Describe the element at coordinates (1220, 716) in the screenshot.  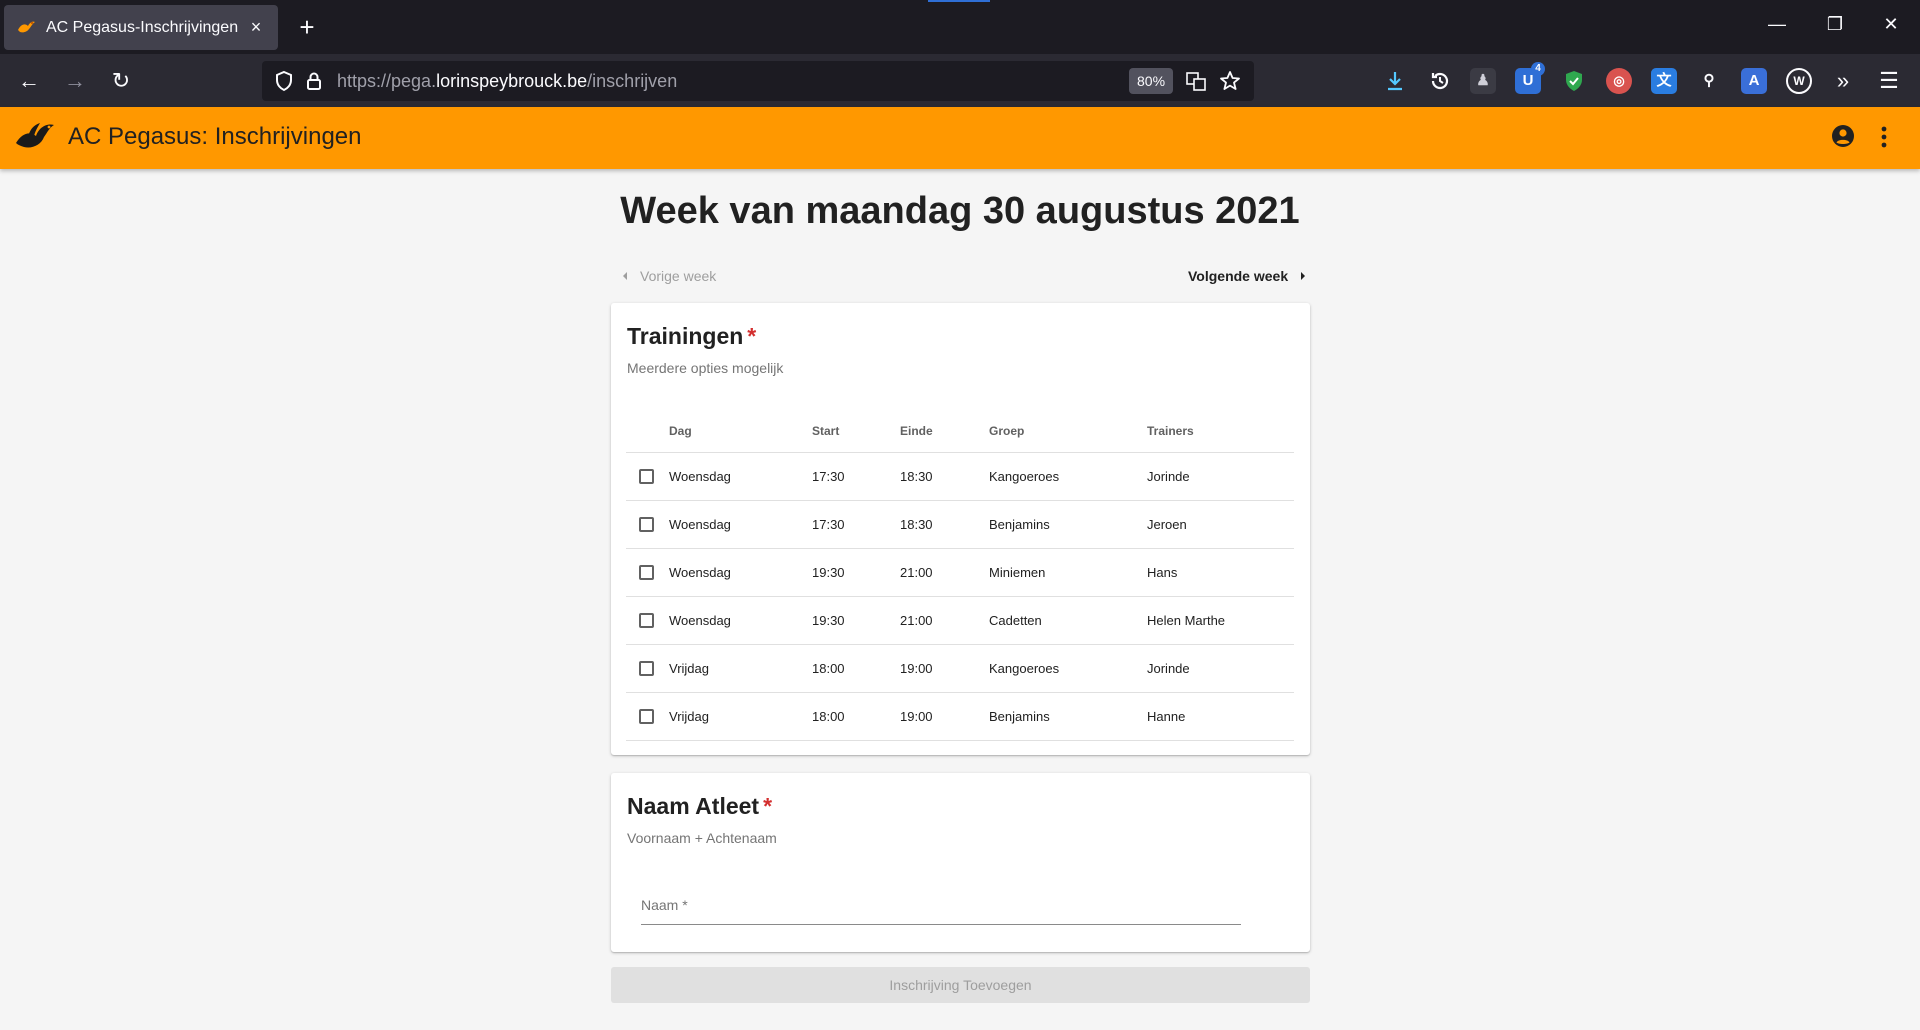
I see `cell-trainers: Hanne` at that location.